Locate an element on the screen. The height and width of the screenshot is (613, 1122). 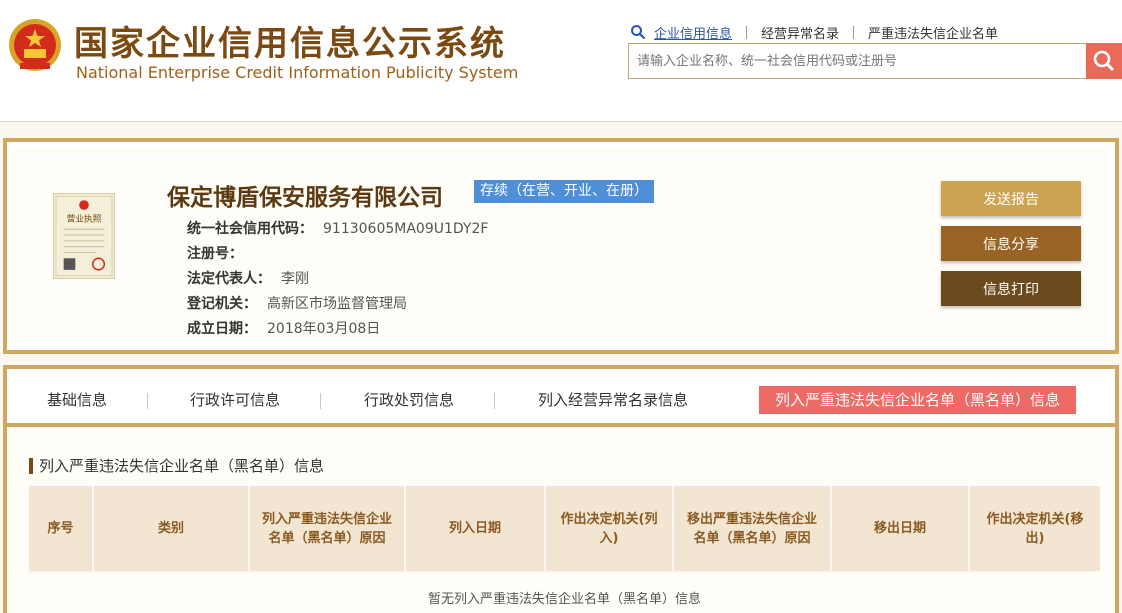
info-row-credit-code: 统一社会信用代码： 91130605MA09U1DY2F is located at coordinates (337, 228).